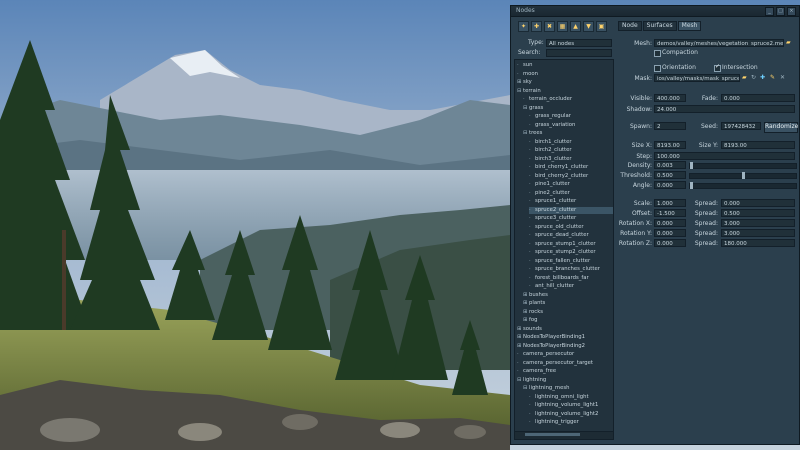 Image resolution: width=800 pixels, height=450 pixels. Describe the element at coordinates (743, 165) in the screenshot. I see `density-slider` at that location.